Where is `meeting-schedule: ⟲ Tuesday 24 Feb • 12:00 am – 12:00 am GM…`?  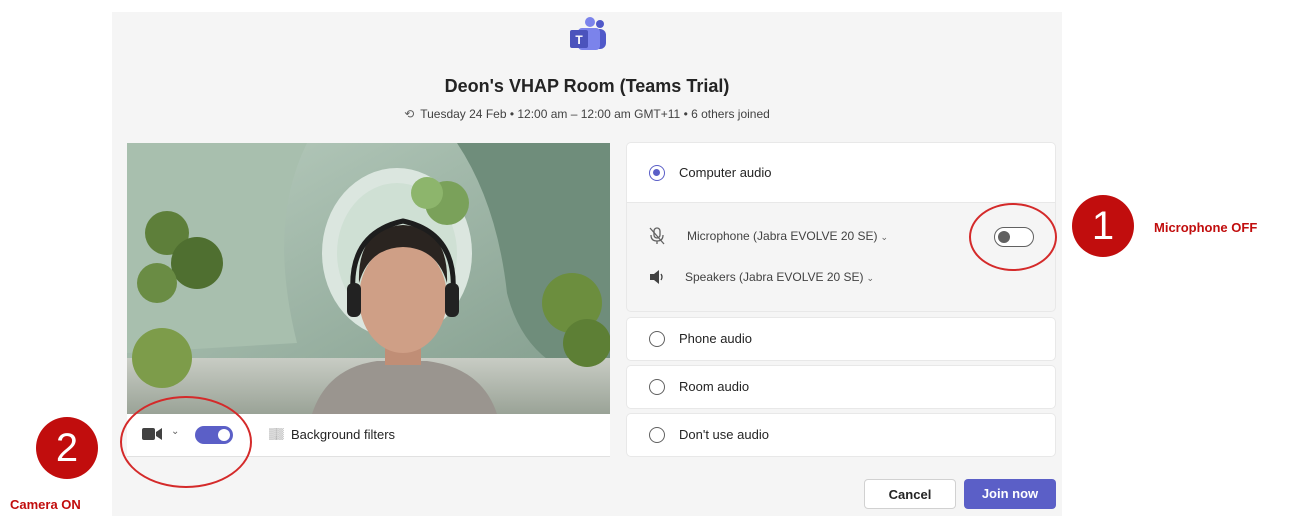 meeting-schedule: ⟲ Tuesday 24 Feb • 12:00 am – 12:00 am GM… is located at coordinates (587, 114).